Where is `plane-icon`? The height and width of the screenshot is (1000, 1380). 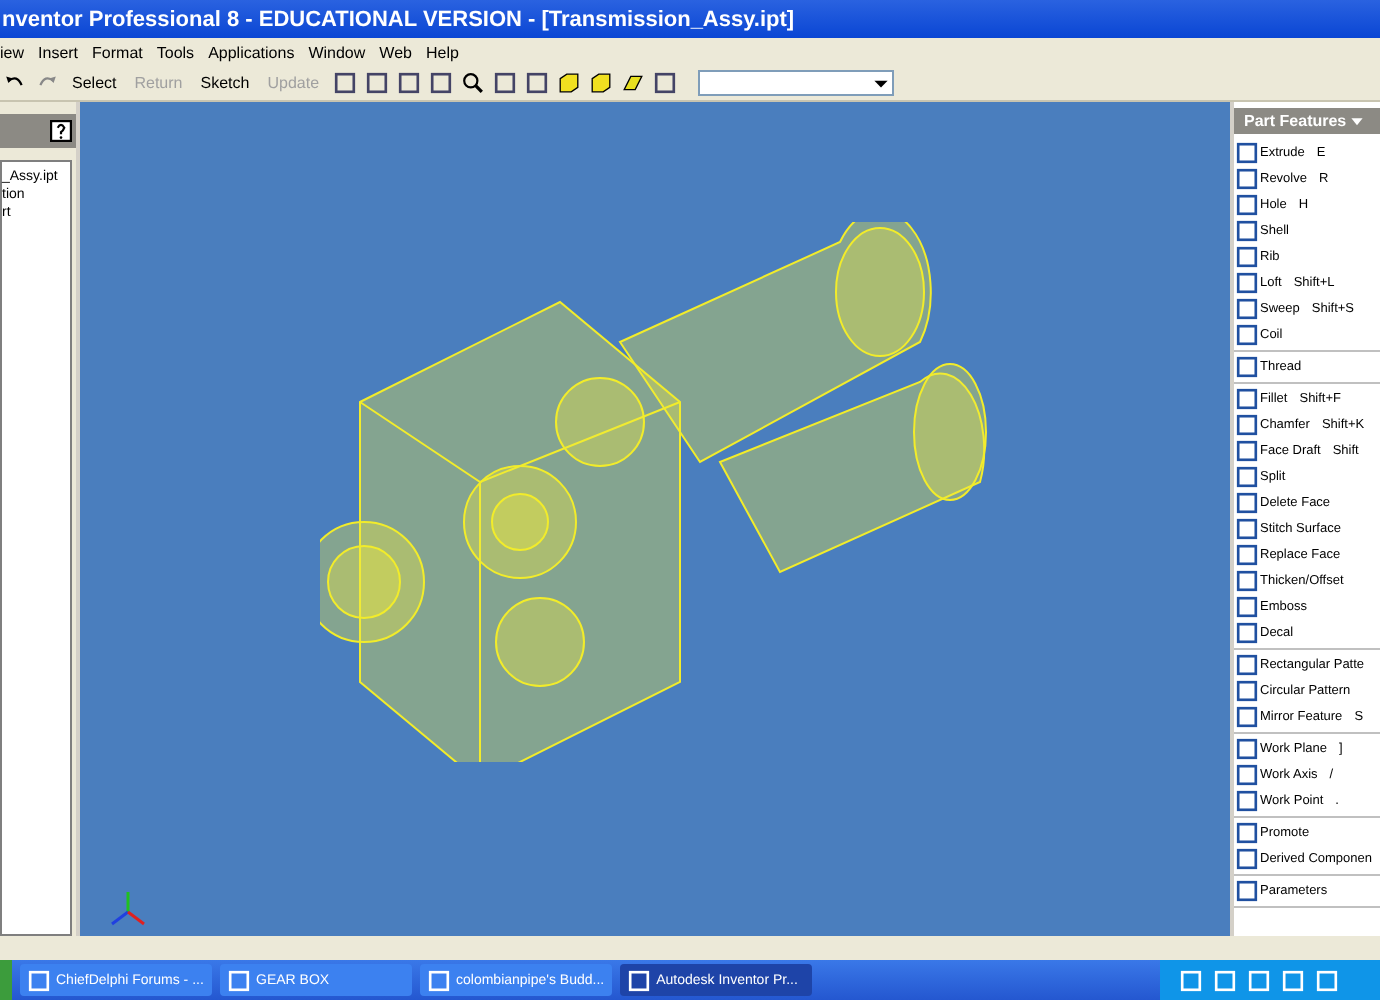 plane-icon is located at coordinates (632, 83).